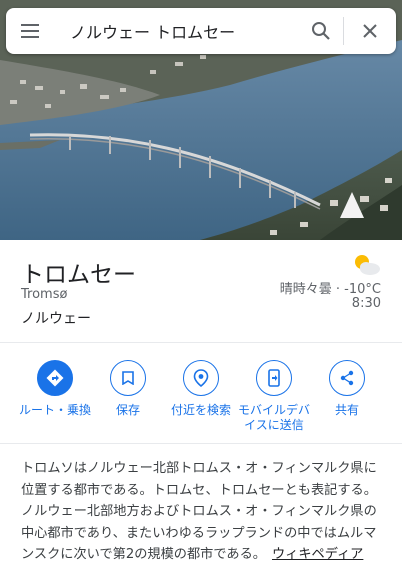  What do you see at coordinates (273, 417) in the screenshot?
I see `send-to-phone-label: モバイルデバイスに送信` at bounding box center [273, 417].